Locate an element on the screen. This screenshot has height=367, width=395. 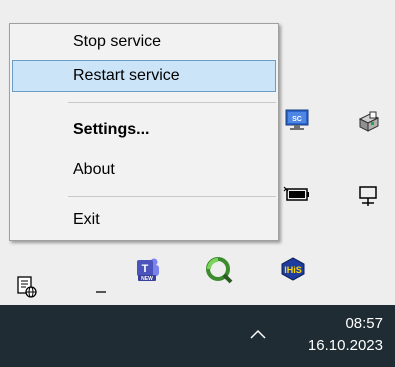
sc-monitor-icon: SC is located at coordinates (297, 120).